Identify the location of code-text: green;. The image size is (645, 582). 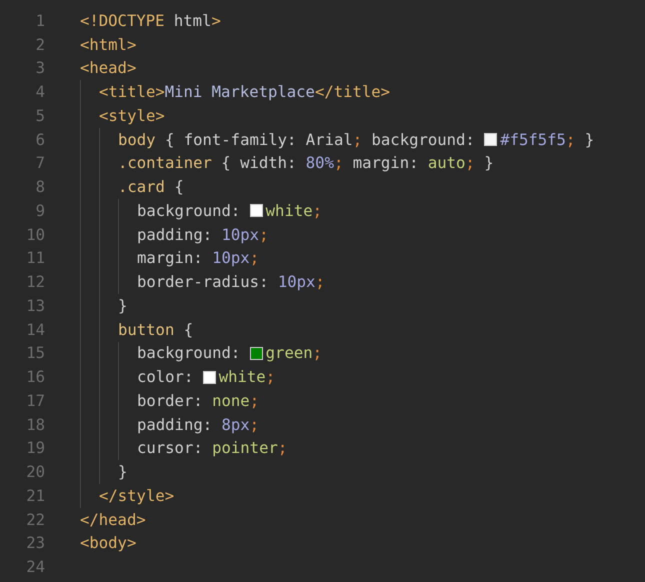
(294, 353).